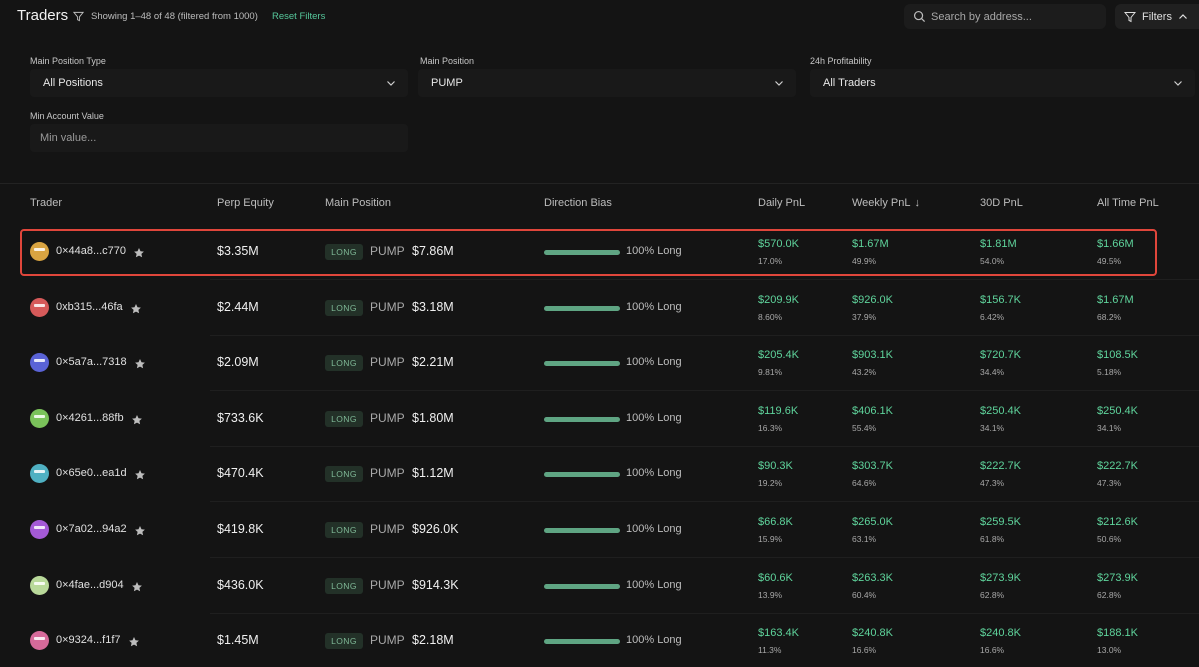 This screenshot has height=667, width=1199. Describe the element at coordinates (91, 362) in the screenshot. I see `trader-address: 0×5a7a...7318` at that location.